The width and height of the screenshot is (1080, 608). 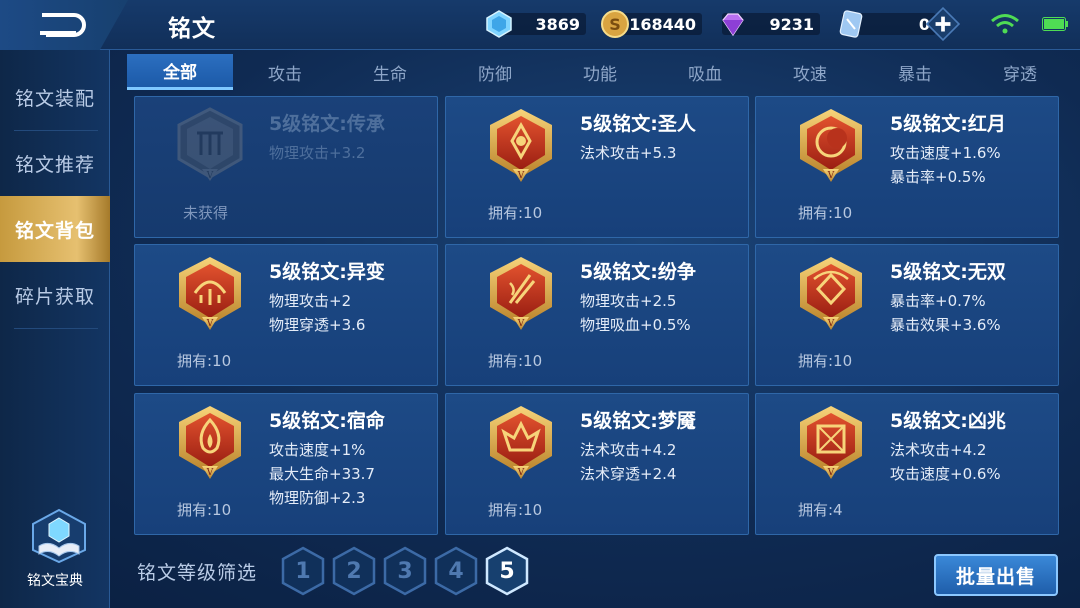 What do you see at coordinates (285, 72) in the screenshot?
I see `tab-attack: 攻击` at bounding box center [285, 72].